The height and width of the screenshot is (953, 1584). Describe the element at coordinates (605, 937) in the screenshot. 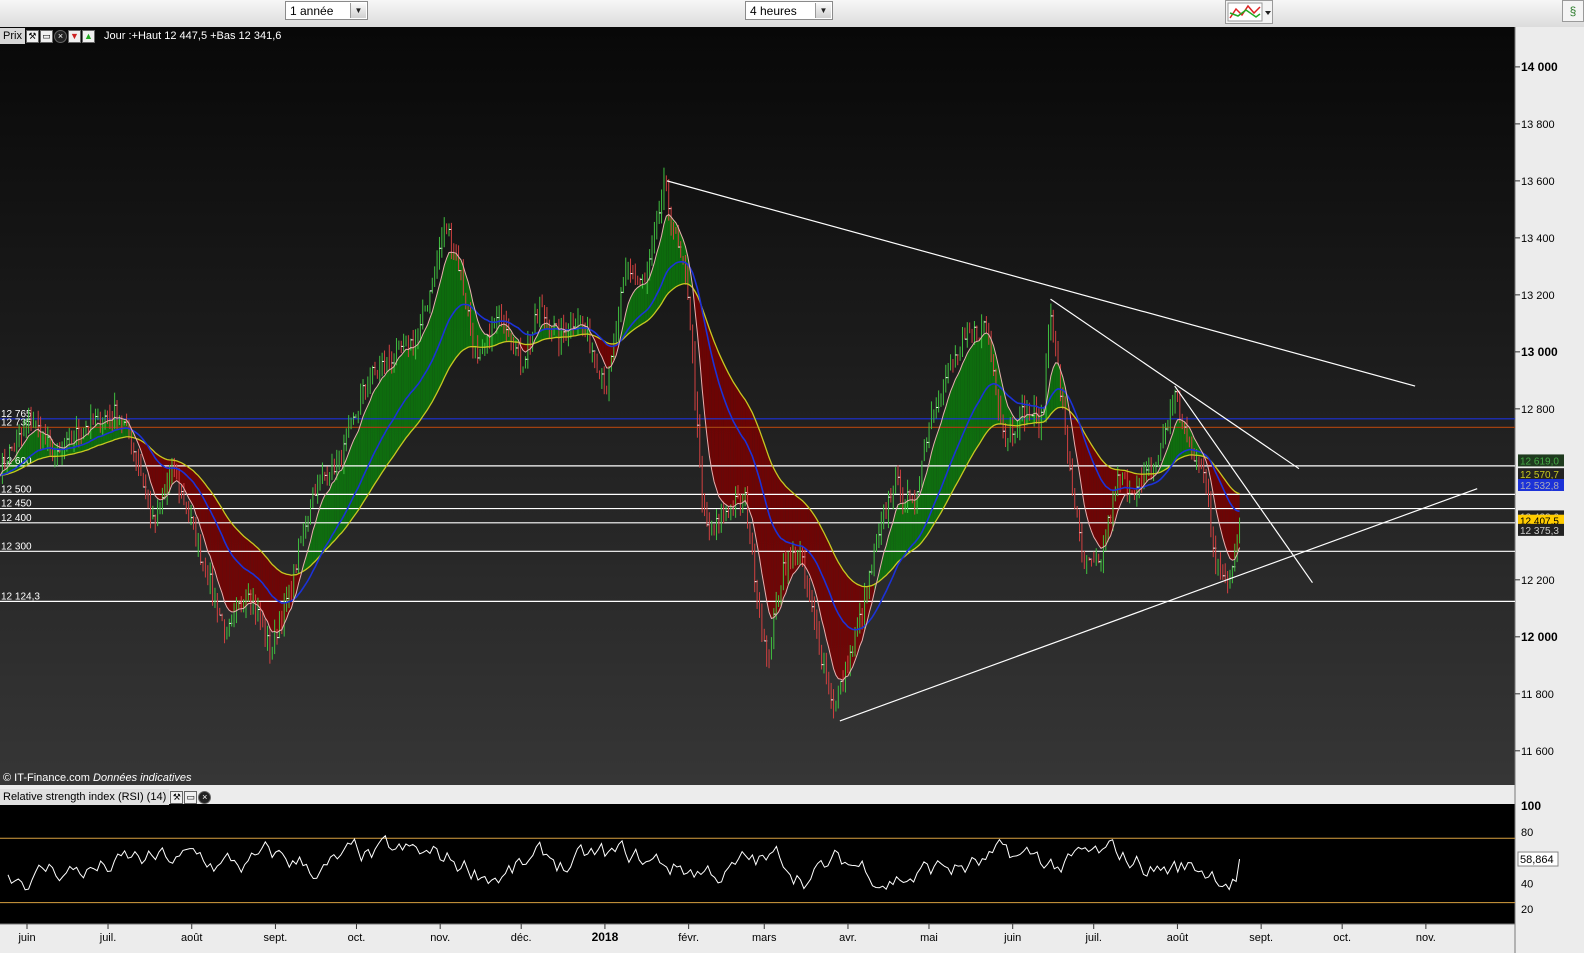

I see `time-tick-label: 2018` at that location.